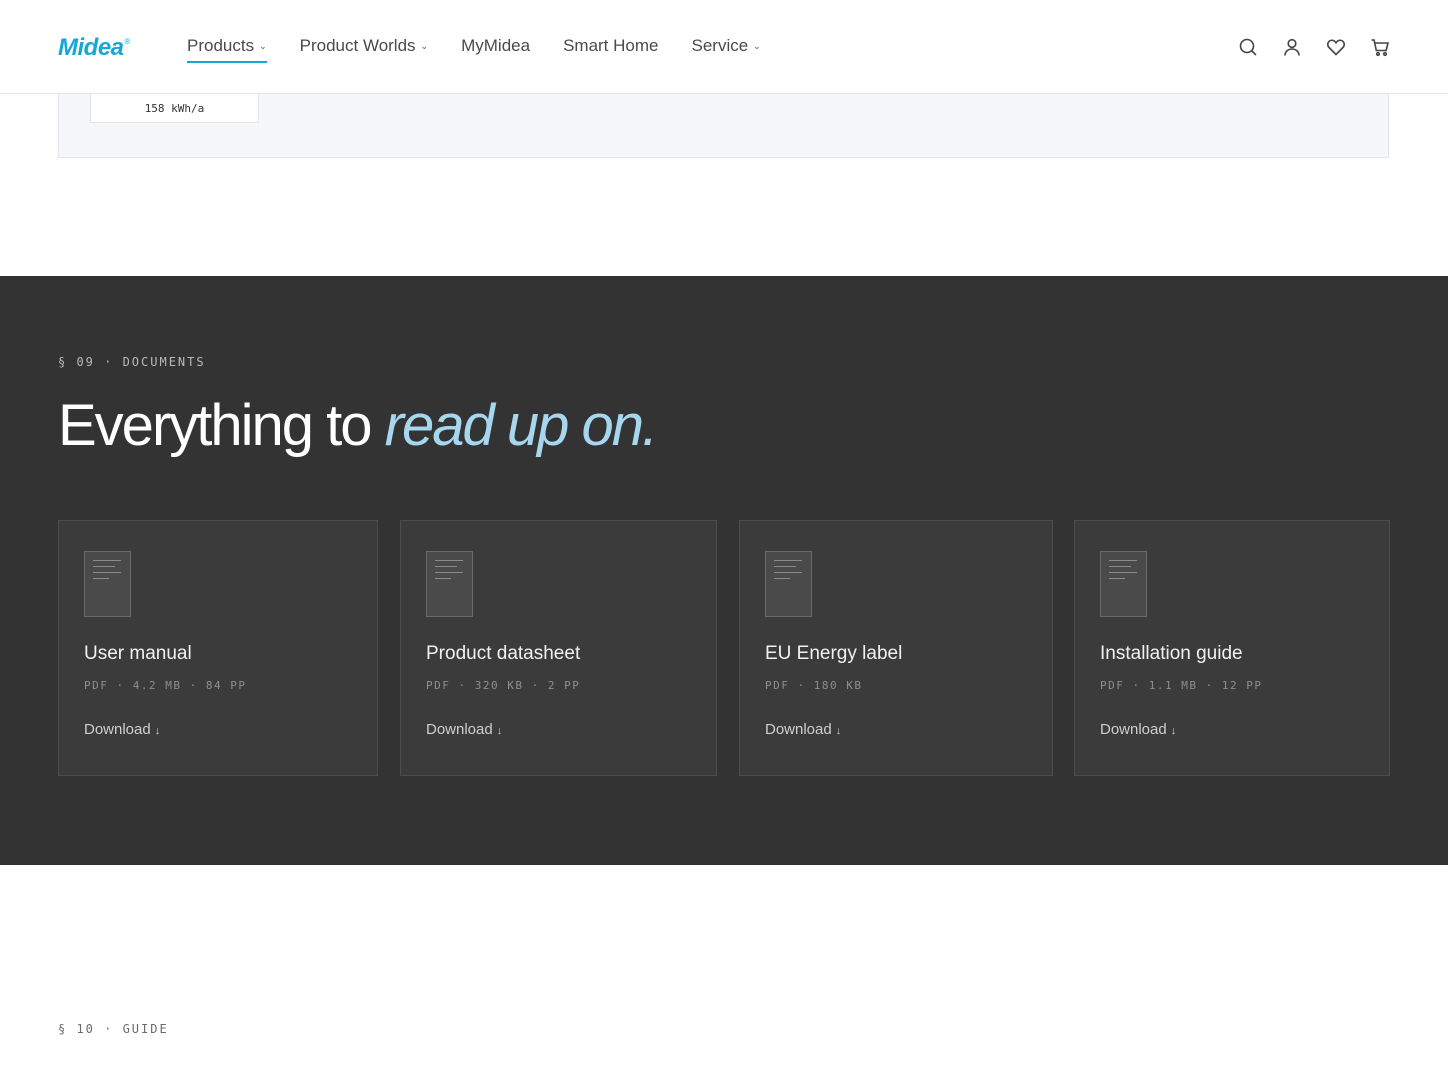 The image size is (1448, 1086). Describe the element at coordinates (1336, 47) in the screenshot. I see `wishlist-heart-icon` at that location.